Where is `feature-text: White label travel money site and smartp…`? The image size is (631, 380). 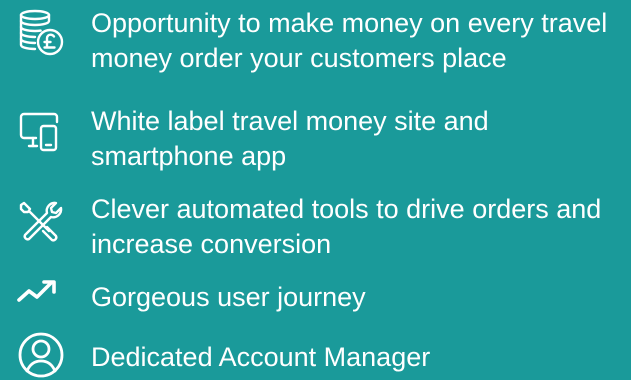
feature-text: White label travel money site and smartp… is located at coordinates (290, 138).